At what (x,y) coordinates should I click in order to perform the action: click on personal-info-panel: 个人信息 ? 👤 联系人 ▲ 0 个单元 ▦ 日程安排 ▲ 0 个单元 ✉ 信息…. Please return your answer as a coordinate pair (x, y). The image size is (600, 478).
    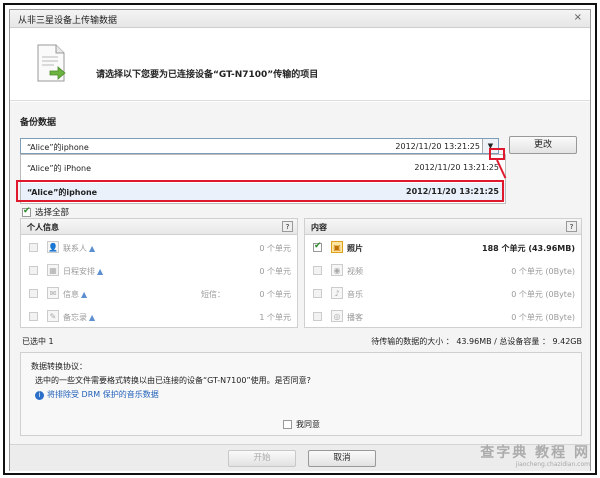
    Looking at the image, I should click on (159, 273).